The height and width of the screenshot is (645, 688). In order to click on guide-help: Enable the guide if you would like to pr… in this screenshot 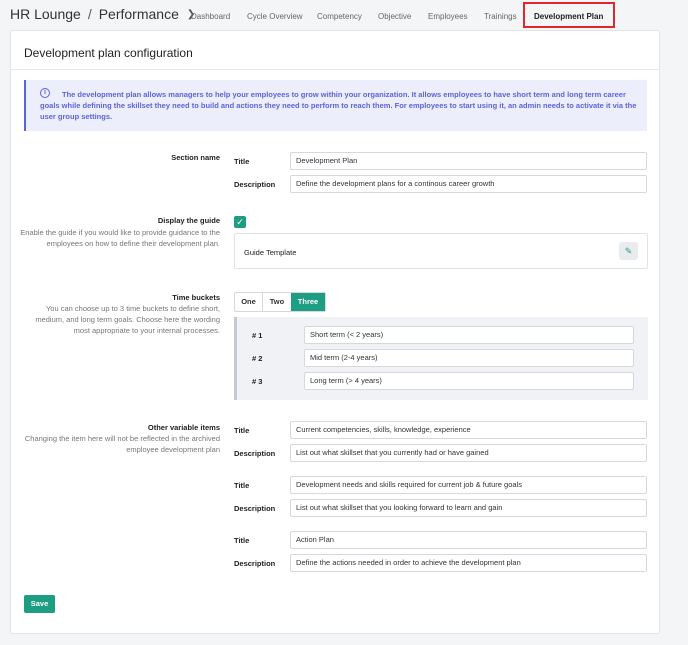, I will do `click(120, 238)`.